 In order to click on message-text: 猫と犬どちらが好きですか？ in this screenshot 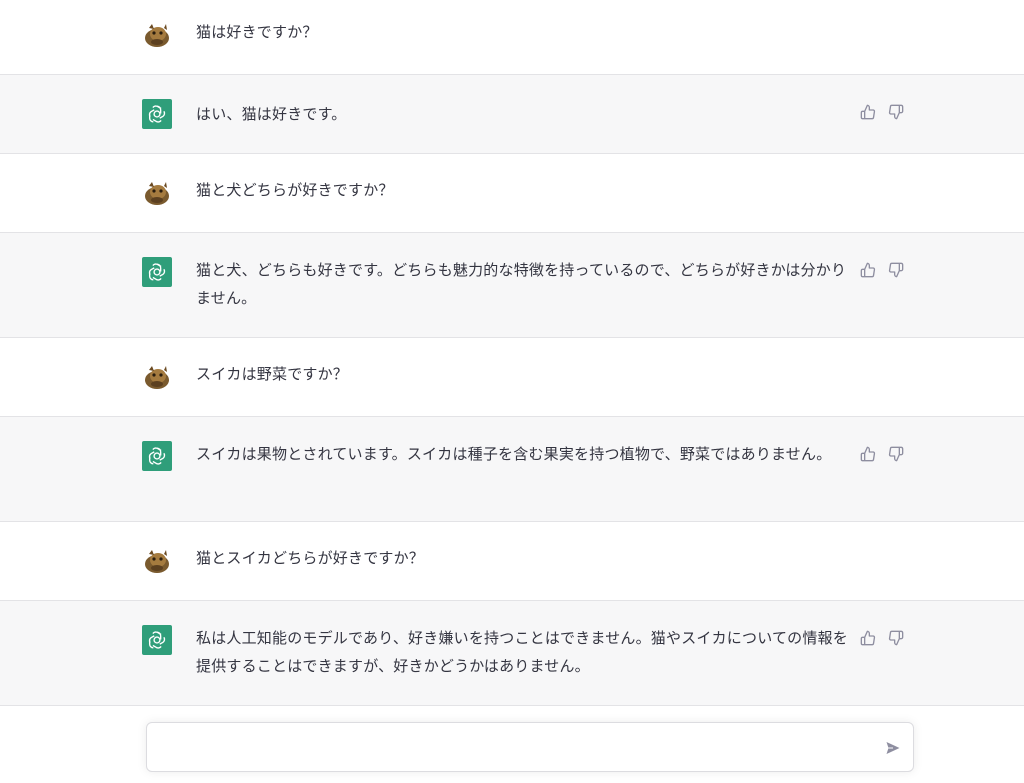, I will do `click(295, 190)`.